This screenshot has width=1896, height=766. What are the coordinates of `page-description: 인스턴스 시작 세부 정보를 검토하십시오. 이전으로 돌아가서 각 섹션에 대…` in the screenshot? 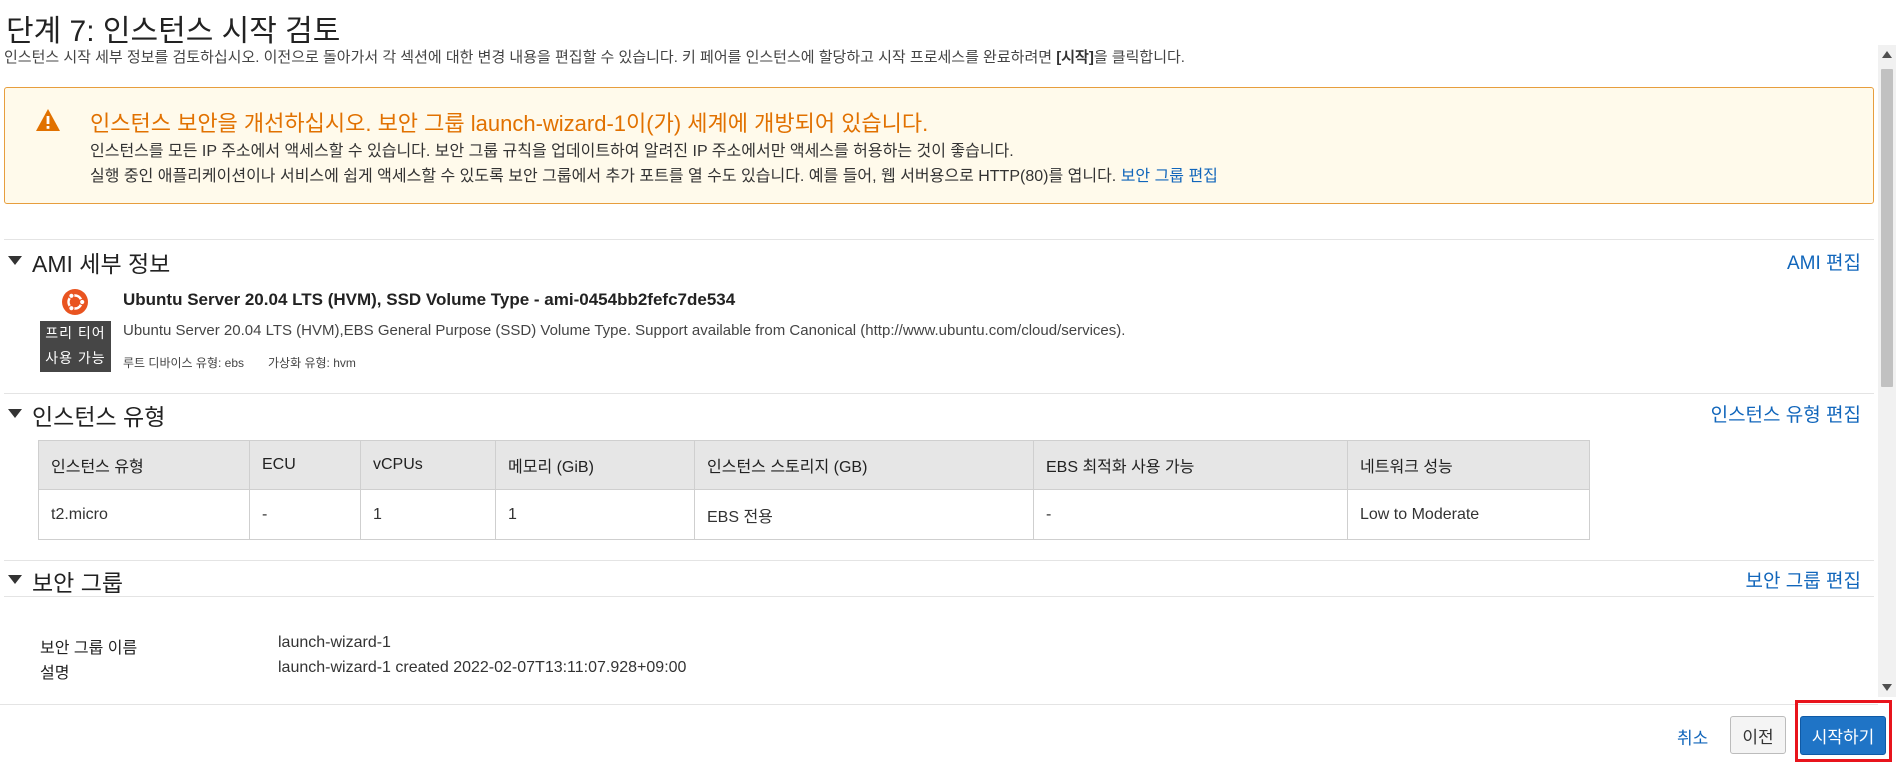 It's located at (594, 56).